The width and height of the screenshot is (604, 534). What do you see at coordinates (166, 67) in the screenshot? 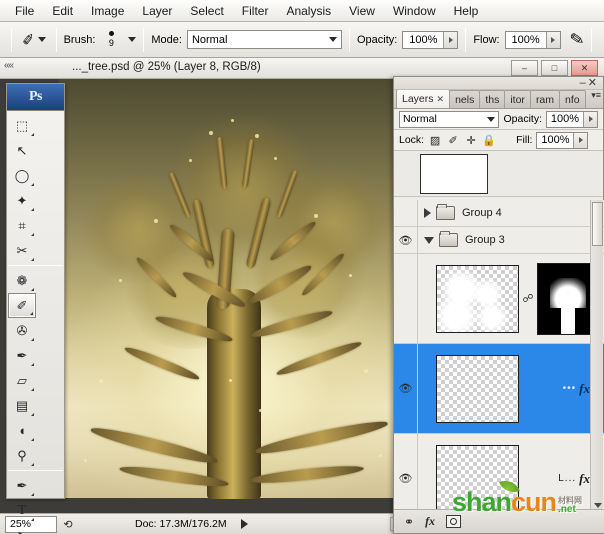
I see `document-title: ..._tree.psd @ 25% (Layer 8, RGB/8)` at bounding box center [166, 67].